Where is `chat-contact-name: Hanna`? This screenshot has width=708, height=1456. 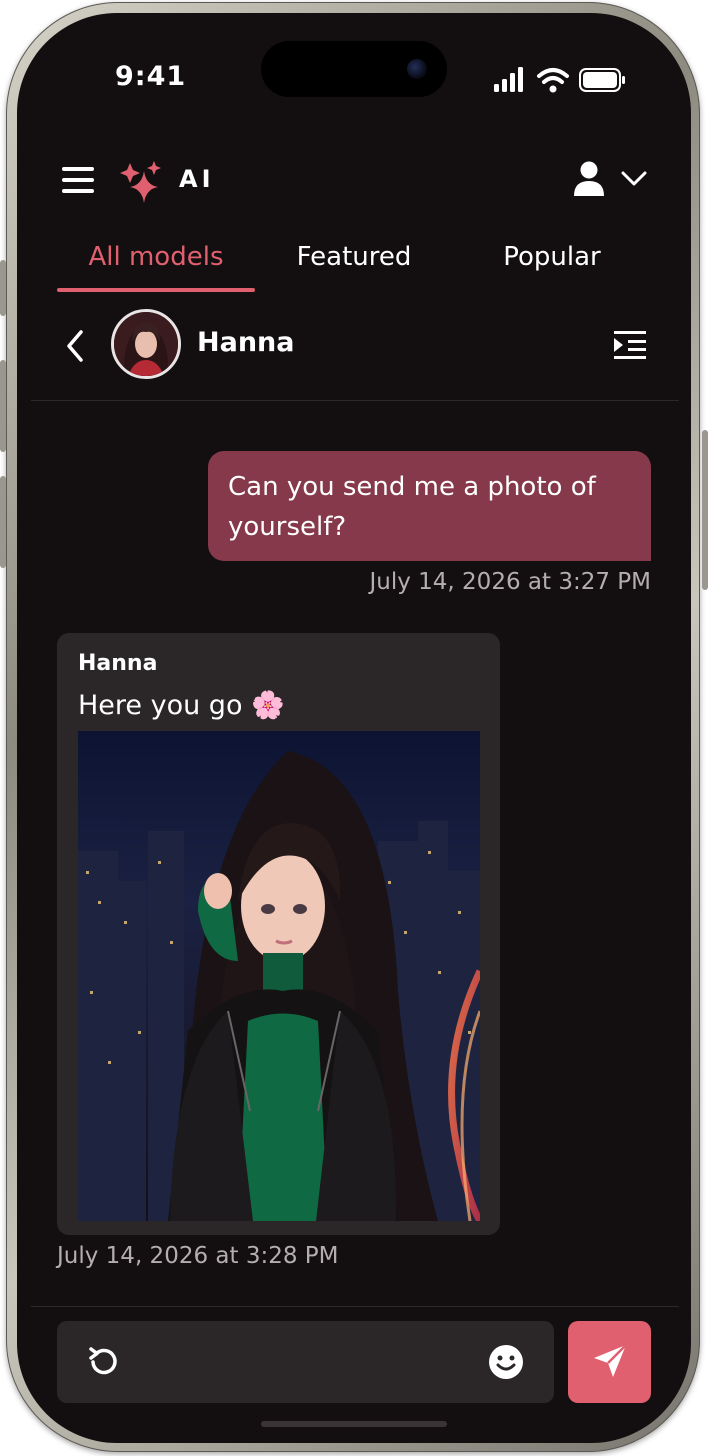 chat-contact-name: Hanna is located at coordinates (246, 342).